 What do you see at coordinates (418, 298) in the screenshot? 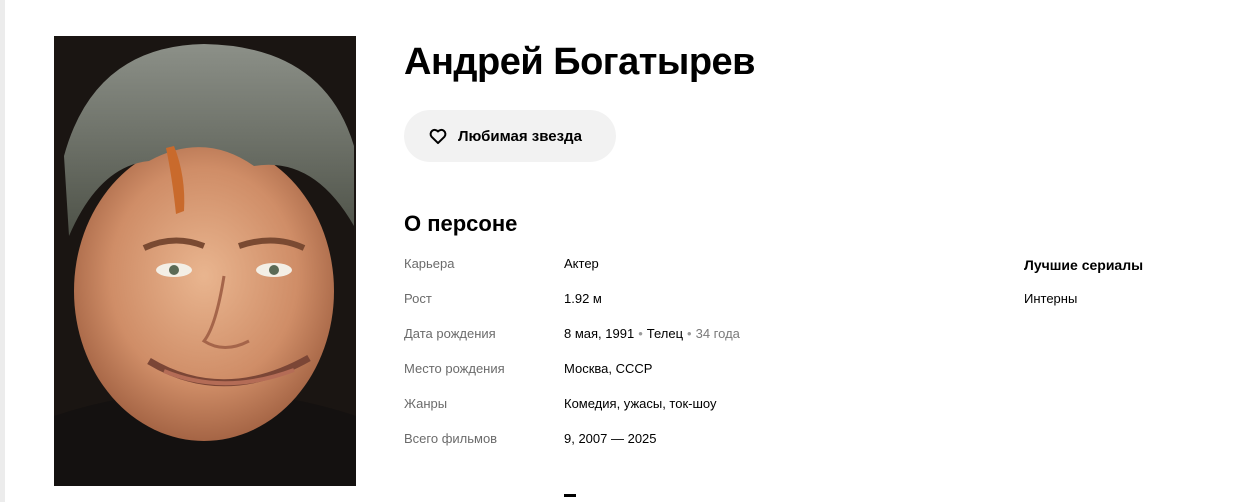
I see `info-key: Рост` at bounding box center [418, 298].